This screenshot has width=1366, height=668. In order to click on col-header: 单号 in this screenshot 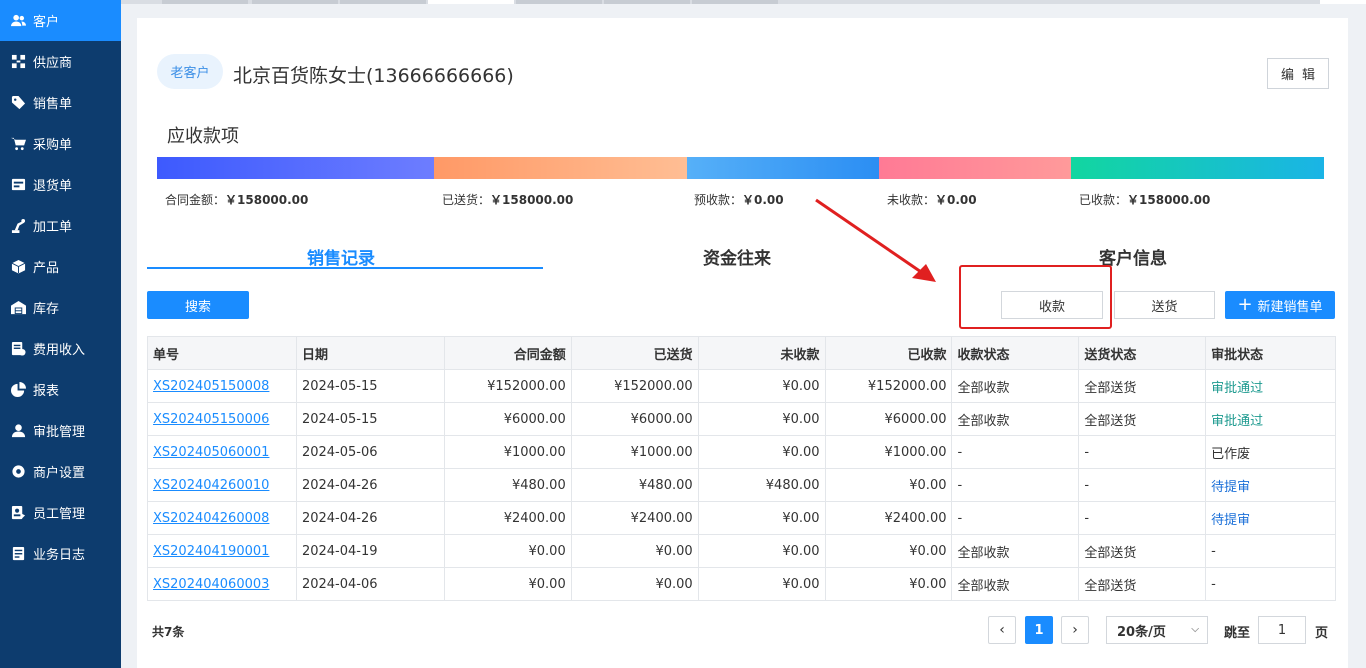, I will do `click(222, 353)`.